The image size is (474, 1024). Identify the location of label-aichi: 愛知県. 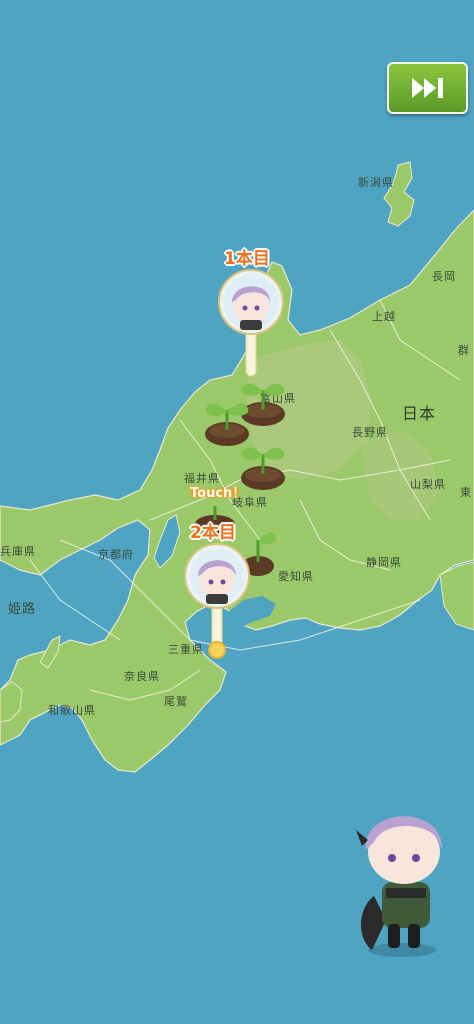
(296, 576).